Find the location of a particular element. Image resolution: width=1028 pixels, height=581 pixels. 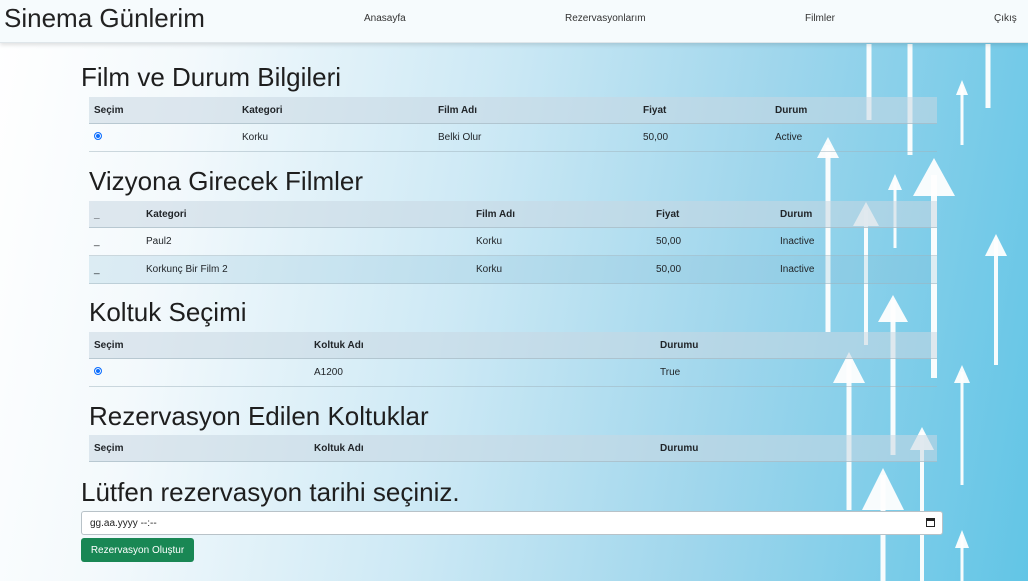

seat-selection-title: Koltuk Seçimi is located at coordinates (168, 312).